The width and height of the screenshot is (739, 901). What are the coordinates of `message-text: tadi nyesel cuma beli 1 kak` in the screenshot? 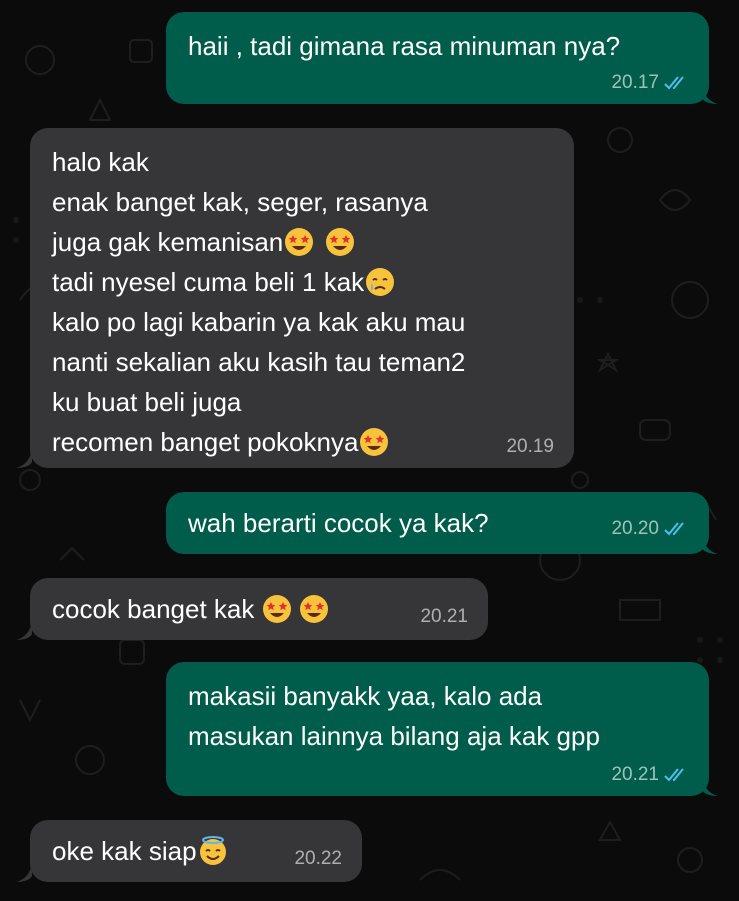 It's located at (208, 282).